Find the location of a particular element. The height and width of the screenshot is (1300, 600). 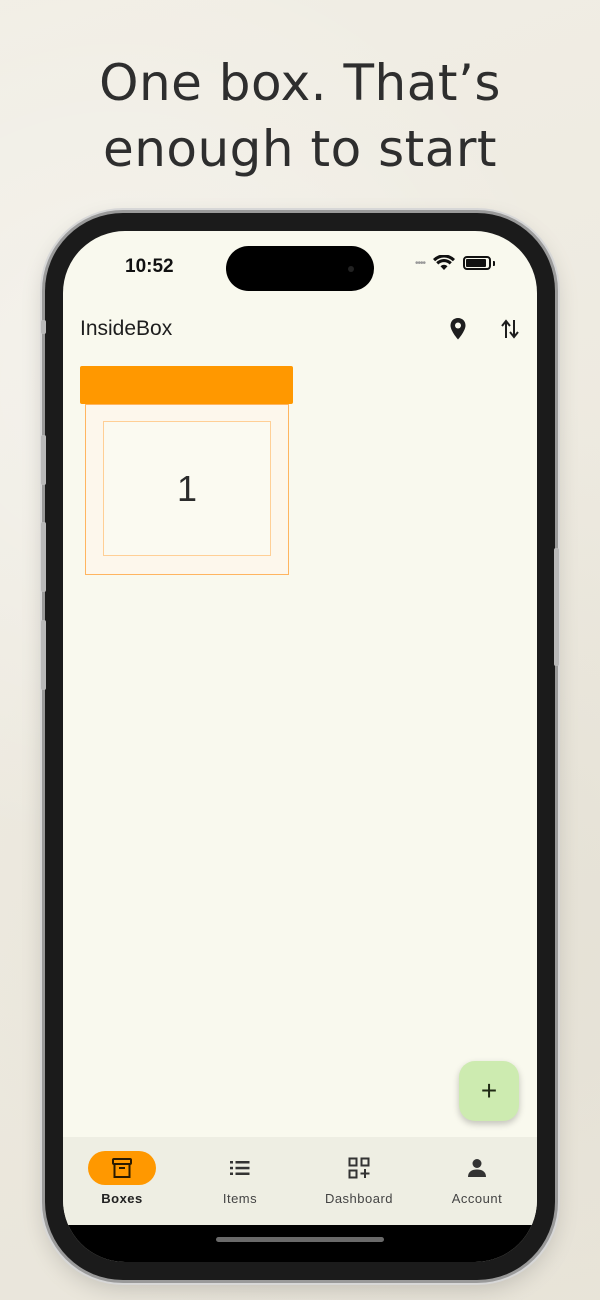

wifi-icon is located at coordinates (444, 262).